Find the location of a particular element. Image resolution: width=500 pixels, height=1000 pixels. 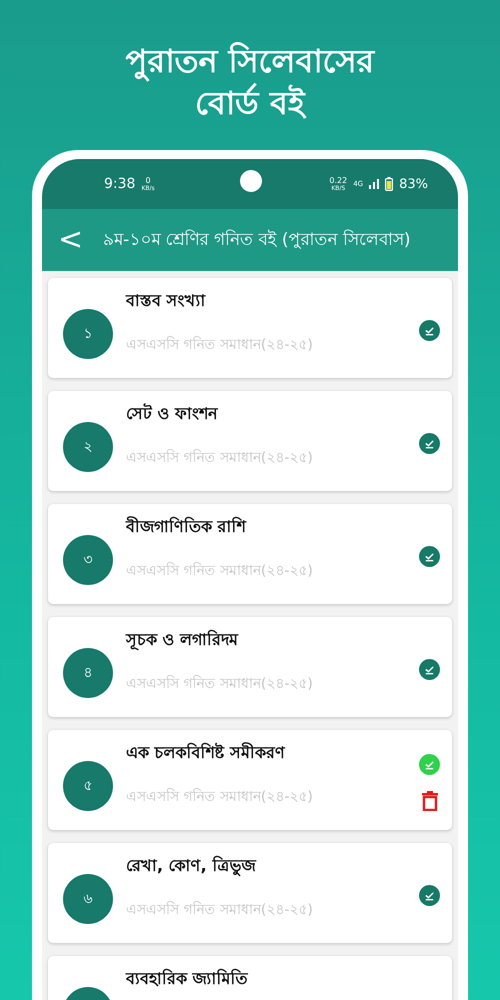

chapter-title: সেট ও ফাংশন is located at coordinates (173, 413).